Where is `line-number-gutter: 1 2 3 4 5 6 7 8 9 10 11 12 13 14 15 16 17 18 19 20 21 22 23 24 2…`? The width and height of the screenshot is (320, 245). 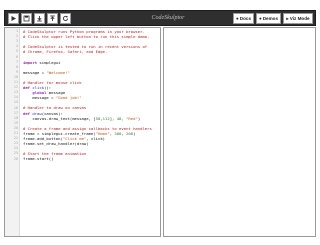
line-number-gutter: 1 2 3 4 5 6 7 8 9 10 11 12 13 14 15 16 17 18 19 20 21 22 23 24 2… is located at coordinates (12, 132).